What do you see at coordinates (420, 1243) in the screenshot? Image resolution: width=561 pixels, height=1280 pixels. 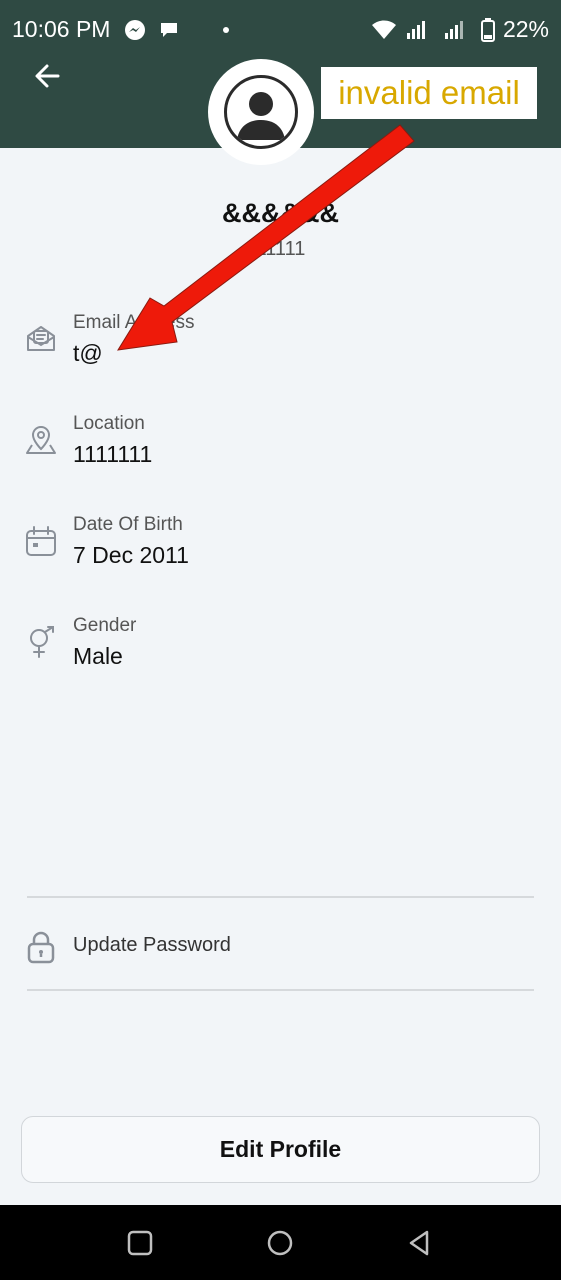 I see `back-nav-icon` at bounding box center [420, 1243].